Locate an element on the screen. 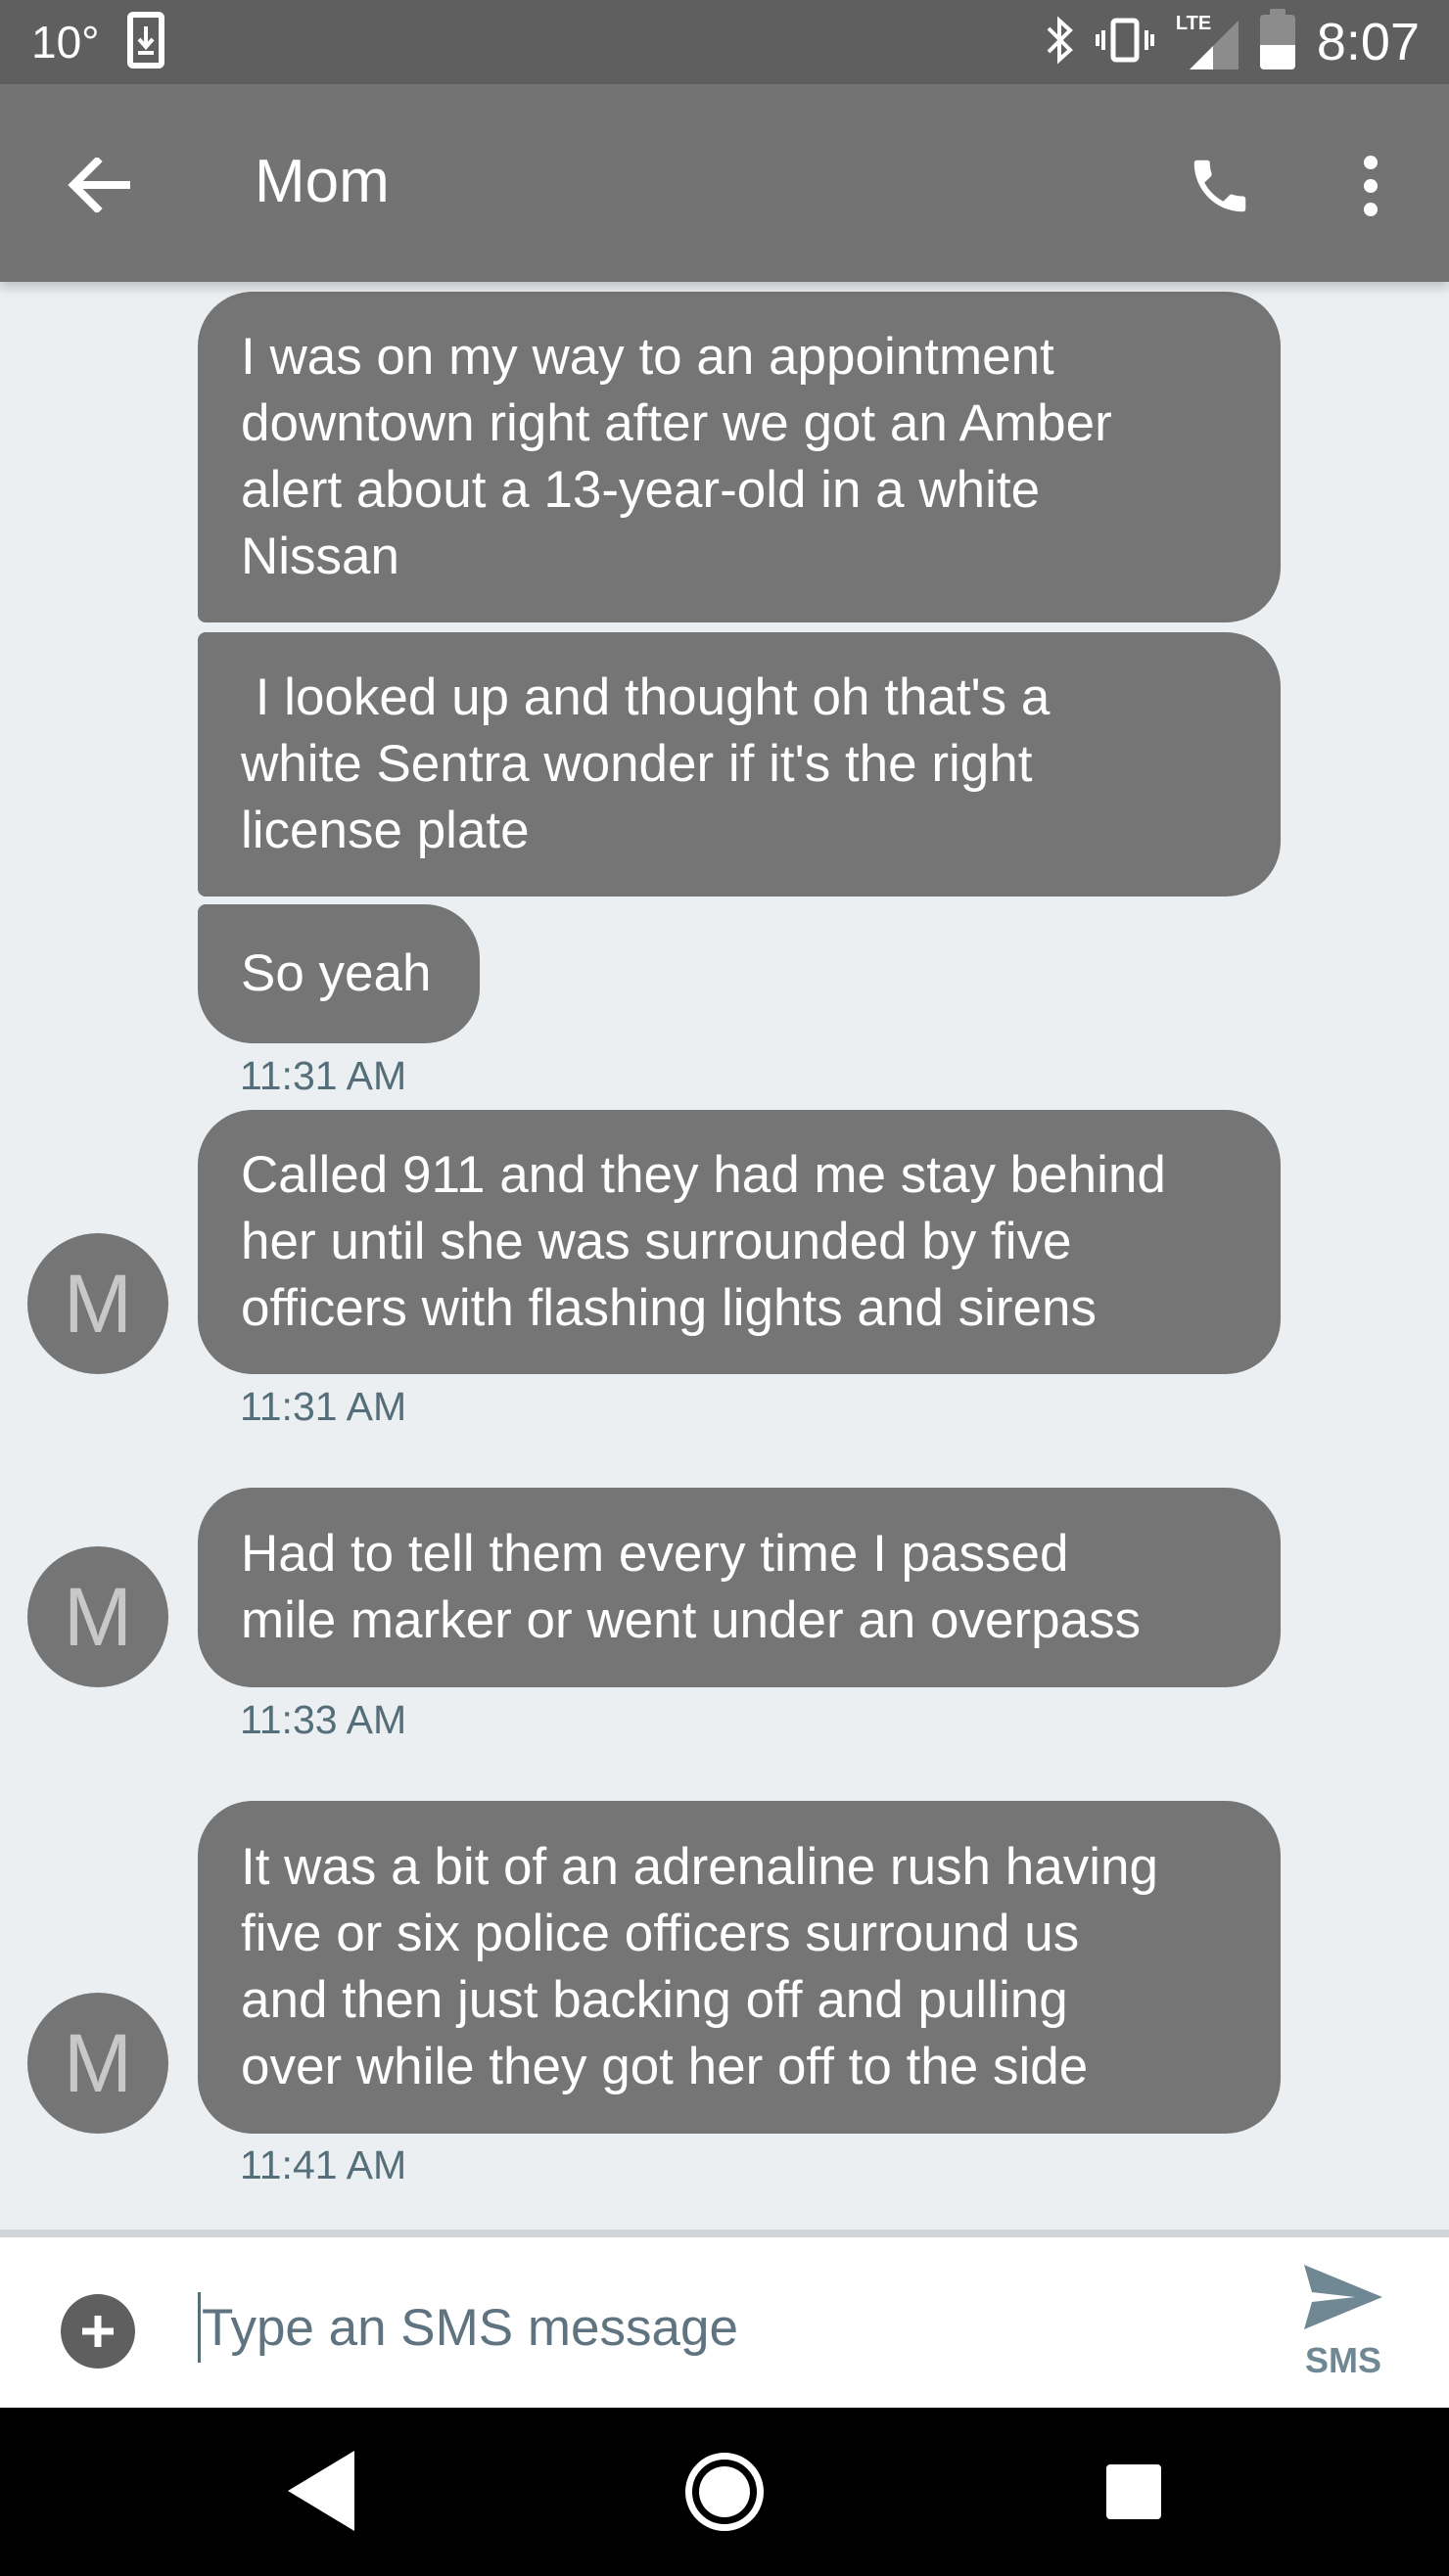  bluetooth-icon is located at coordinates (1059, 42).